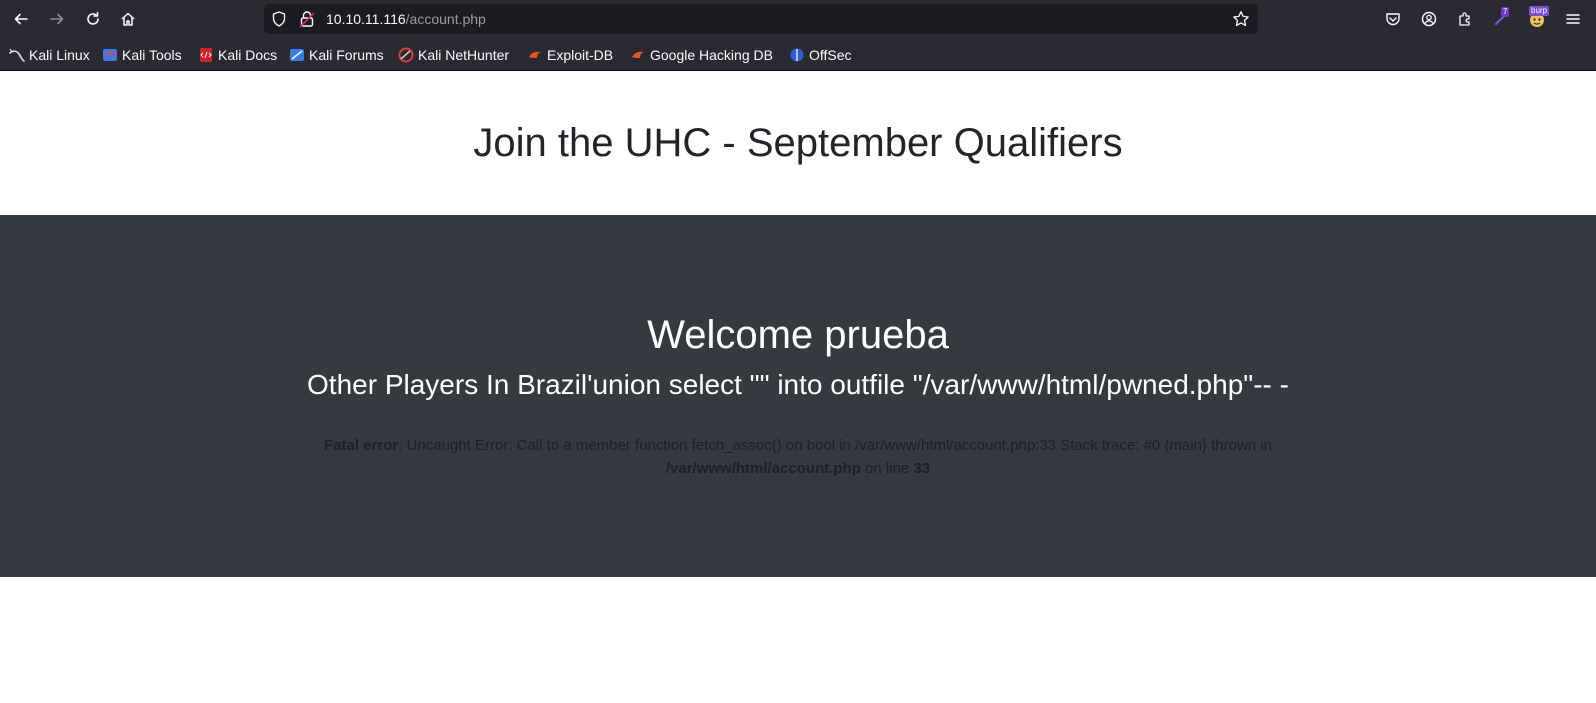 The width and height of the screenshot is (1596, 703). Describe the element at coordinates (366, 19) in the screenshot. I see `url-host: 10.10.11.116` at that location.